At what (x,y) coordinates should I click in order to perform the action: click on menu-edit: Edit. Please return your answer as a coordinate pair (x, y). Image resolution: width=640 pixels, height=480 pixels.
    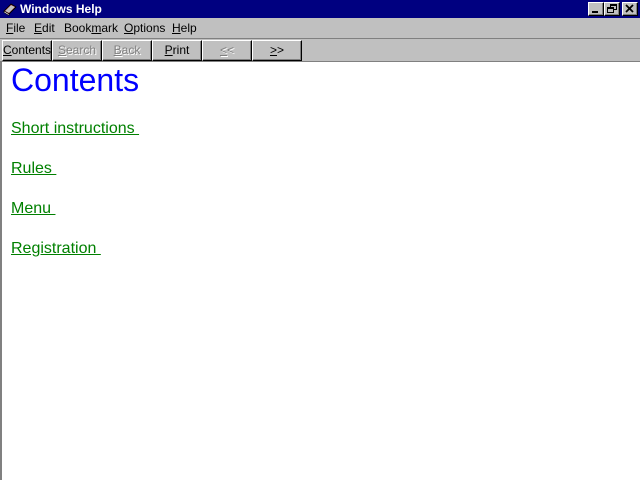
    Looking at the image, I should click on (44, 28).